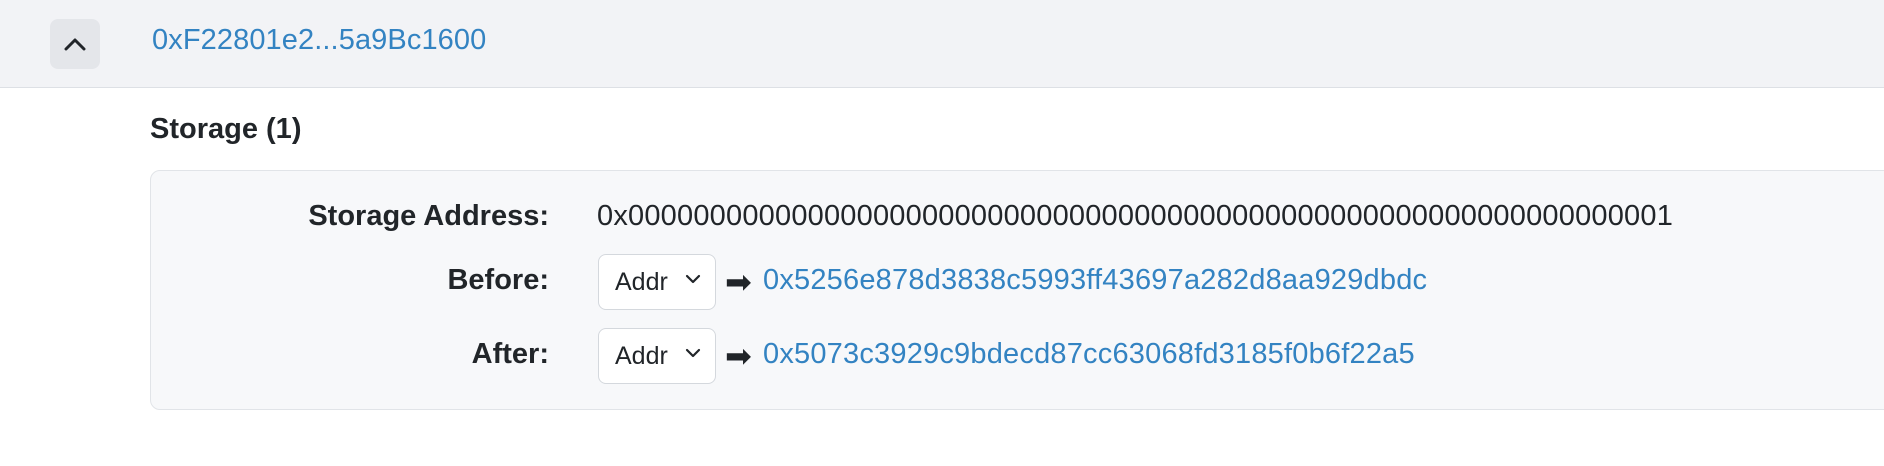 The width and height of the screenshot is (1884, 466). What do you see at coordinates (226, 129) in the screenshot?
I see `storage-section-title: Storage (1)` at bounding box center [226, 129].